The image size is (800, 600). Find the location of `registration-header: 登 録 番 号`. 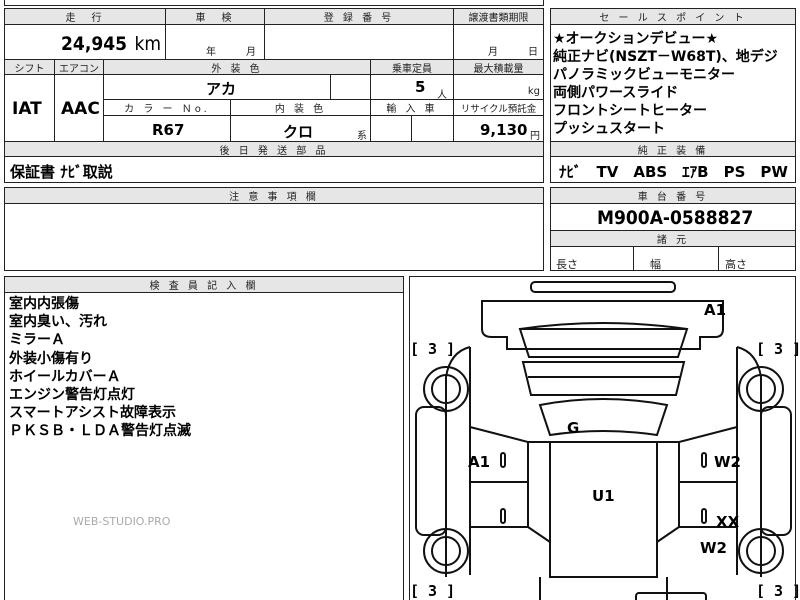

registration-header: 登 録 番 号 is located at coordinates (359, 16).